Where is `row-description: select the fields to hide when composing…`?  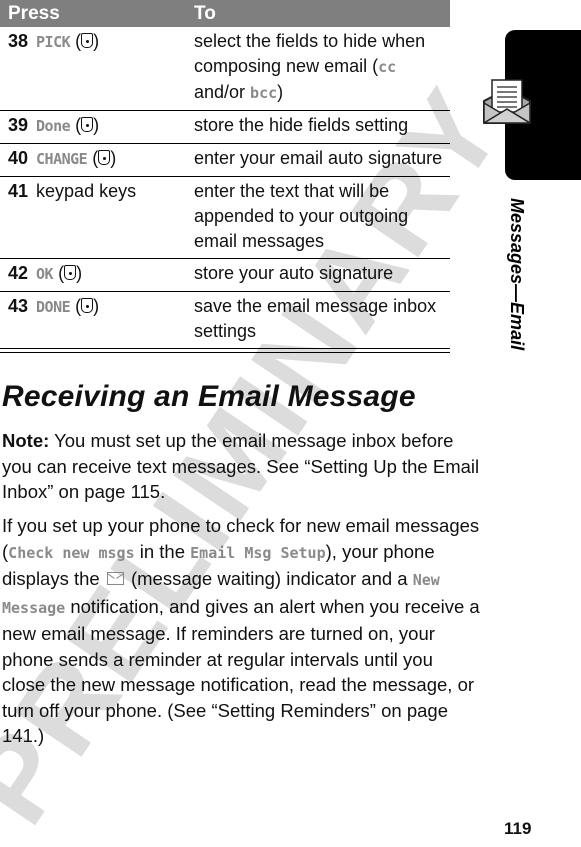 row-description: select the fields to hide when composing… is located at coordinates (310, 66).